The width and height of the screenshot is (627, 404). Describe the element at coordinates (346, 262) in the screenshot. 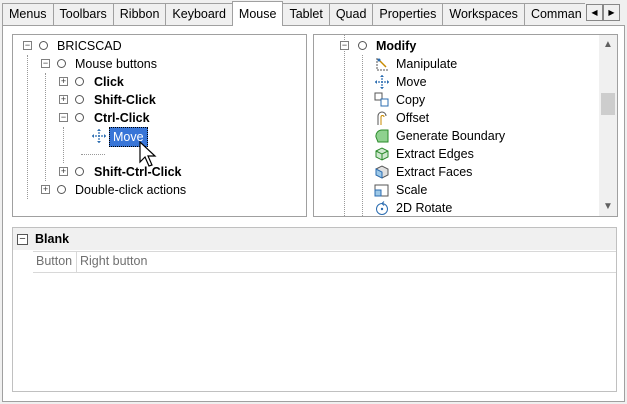

I see `property-value-cell: Right button` at that location.